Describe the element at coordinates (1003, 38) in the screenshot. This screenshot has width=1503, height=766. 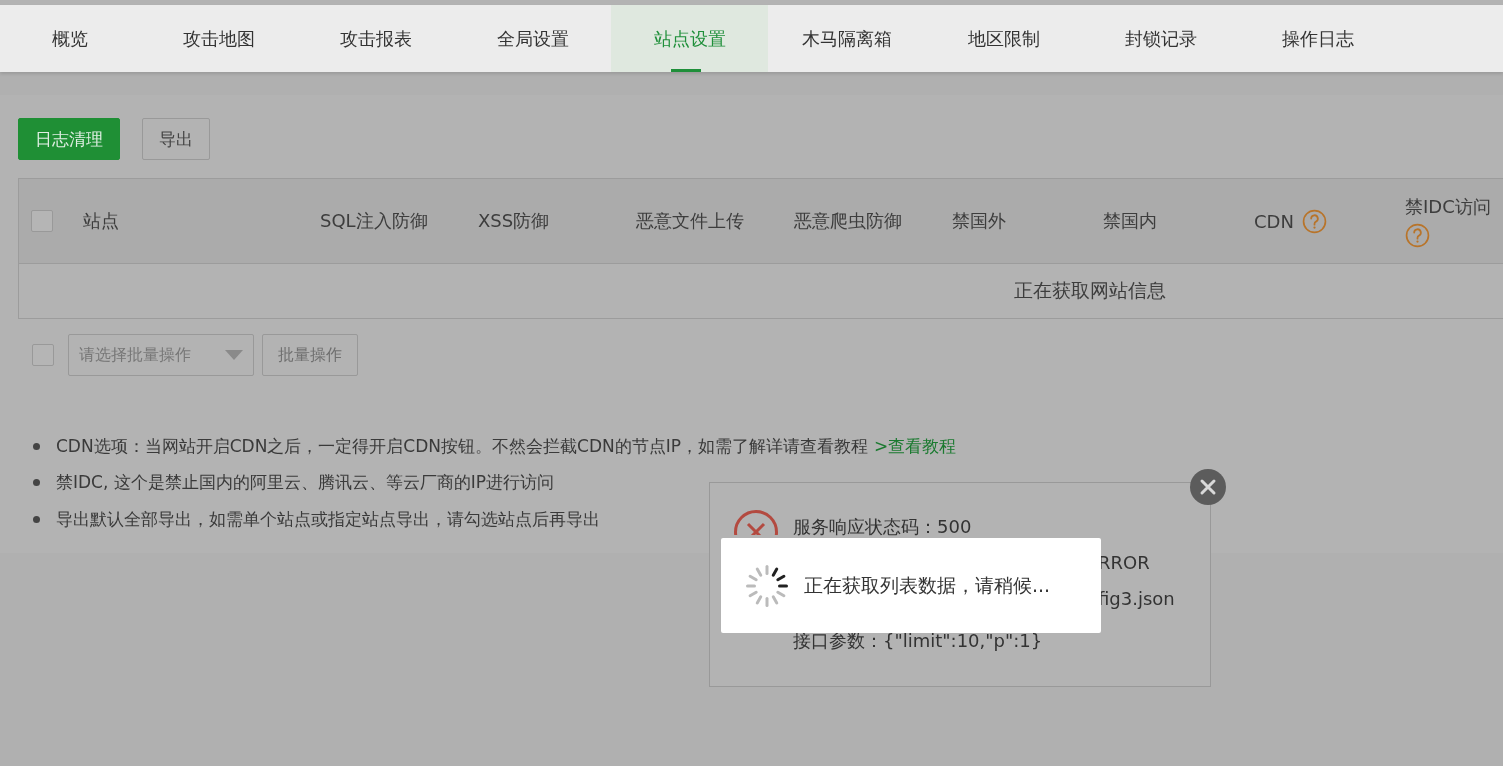
I see `tab: 地区限制` at that location.